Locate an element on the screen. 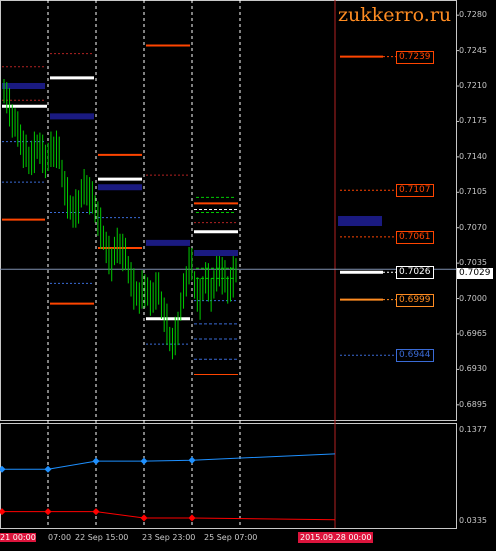 The image size is (496, 551). future-zone-block is located at coordinates (360, 221).